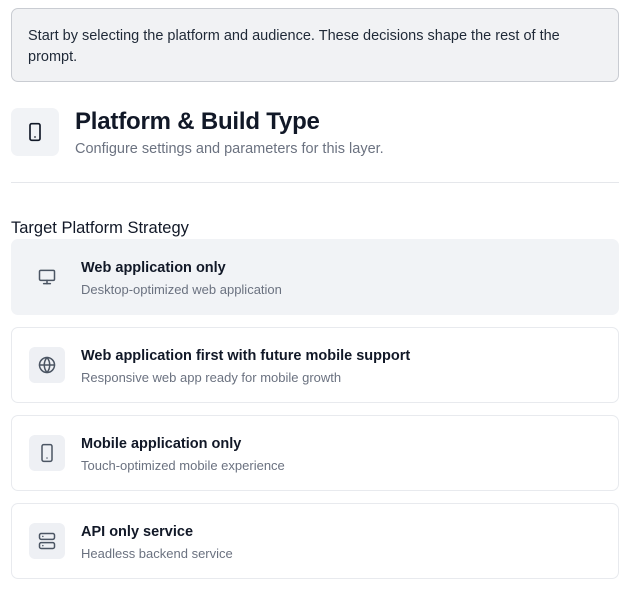 This screenshot has width=628, height=593. Describe the element at coordinates (47, 541) in the screenshot. I see `server-icon` at that location.